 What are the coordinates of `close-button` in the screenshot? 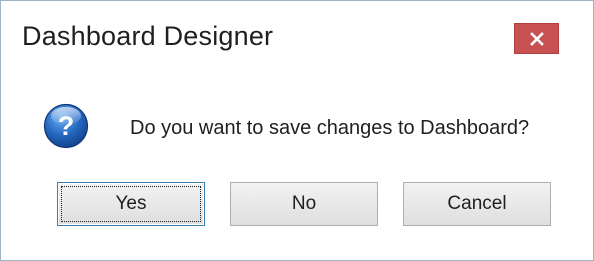 It's located at (536, 38).